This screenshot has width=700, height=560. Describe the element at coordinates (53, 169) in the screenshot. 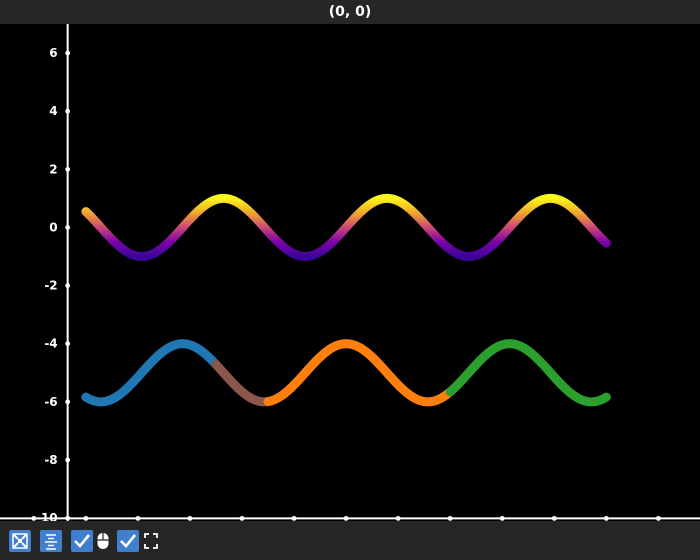

I see `y-tick-label: 2` at that location.